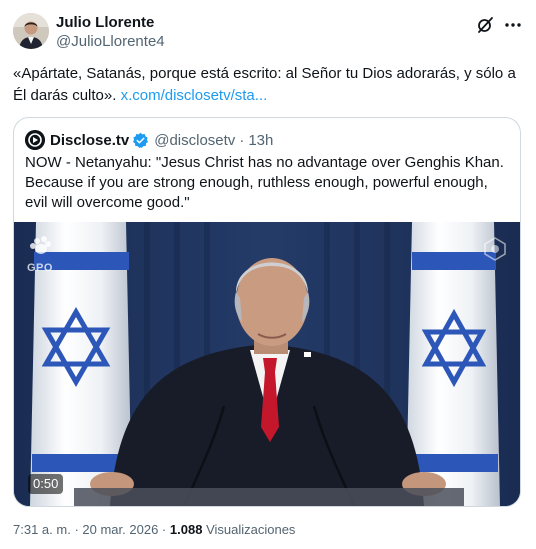 The width and height of the screenshot is (536, 549). I want to click on tweet-header: Julio Llorente @JulioLlorente4, so click(269, 33).